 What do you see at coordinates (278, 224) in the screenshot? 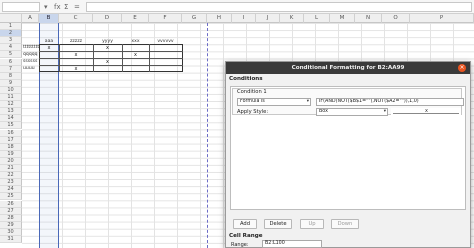
I see `delete-button: Delete` at bounding box center [278, 224].